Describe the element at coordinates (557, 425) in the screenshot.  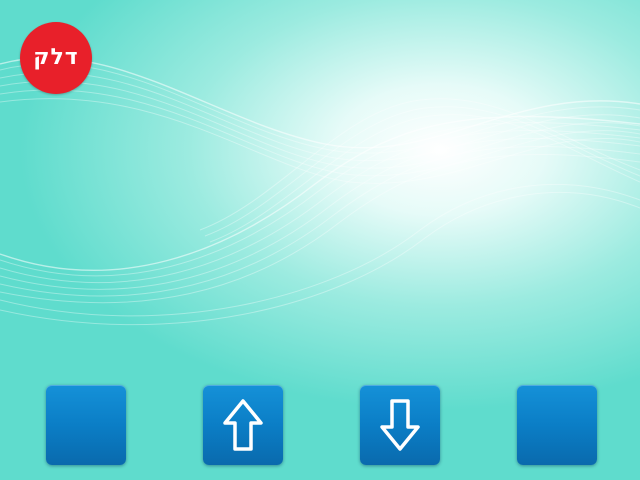
I see `blank-button-right` at that location.